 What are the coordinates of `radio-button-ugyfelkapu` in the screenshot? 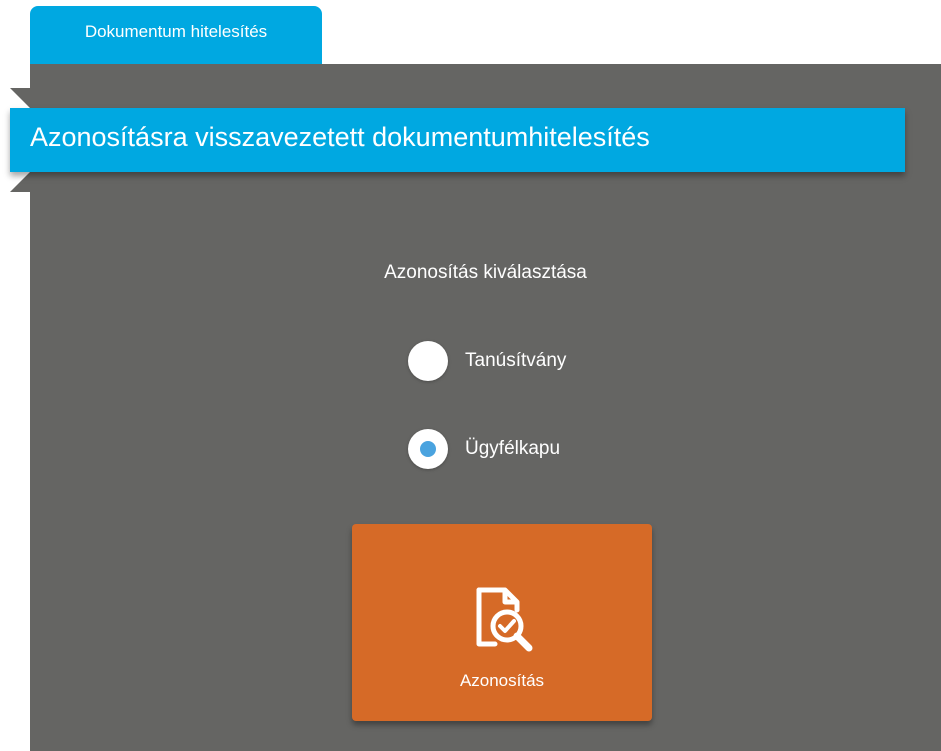 It's located at (428, 449).